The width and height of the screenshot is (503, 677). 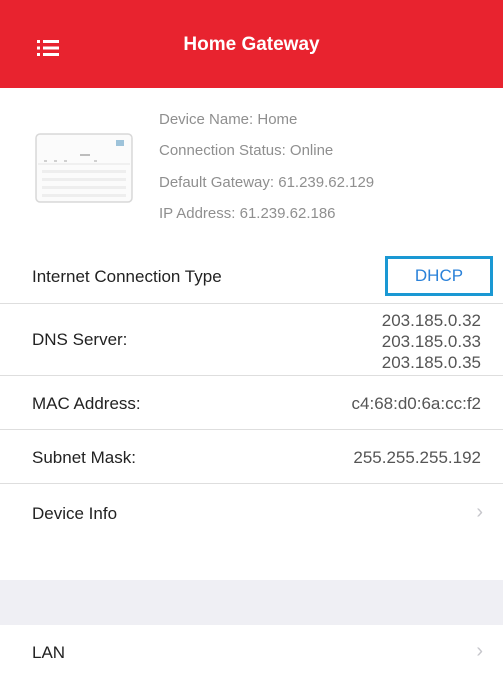 What do you see at coordinates (251, 532) in the screenshot?
I see `device-info-row: Device Info ›` at bounding box center [251, 532].